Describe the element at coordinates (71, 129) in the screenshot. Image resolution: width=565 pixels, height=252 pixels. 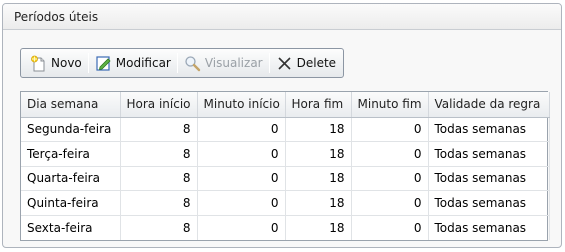
I see `cell-dia-semana: Segunda-feira` at that location.